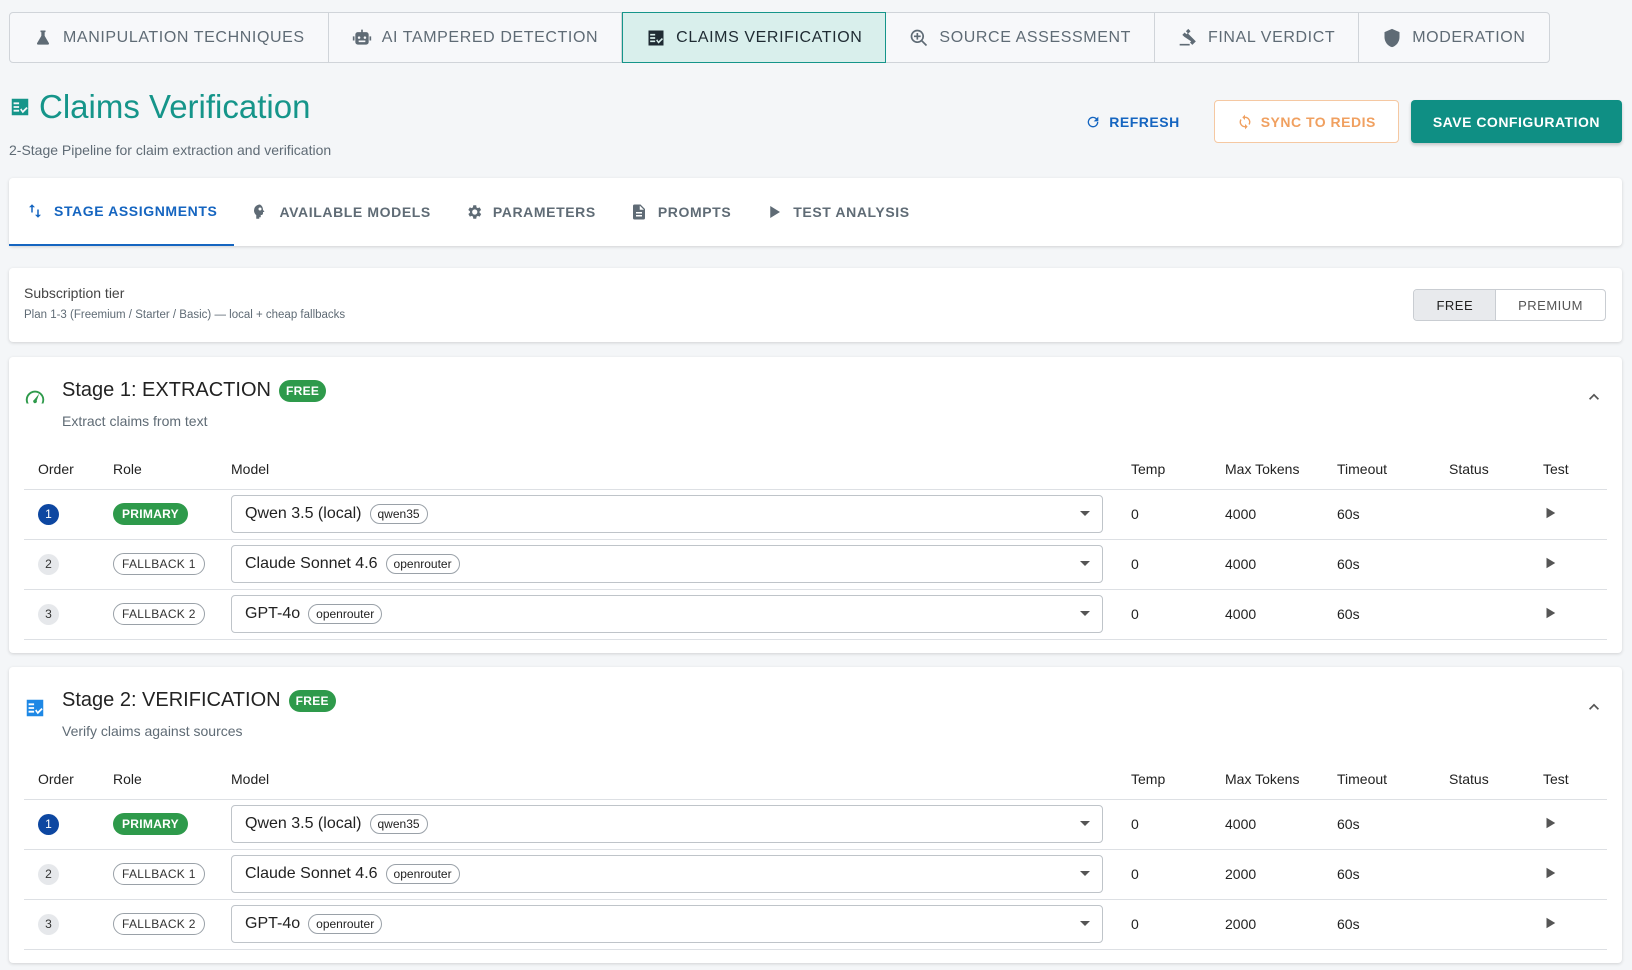  I want to click on model-name: GPT-4o, so click(273, 923).